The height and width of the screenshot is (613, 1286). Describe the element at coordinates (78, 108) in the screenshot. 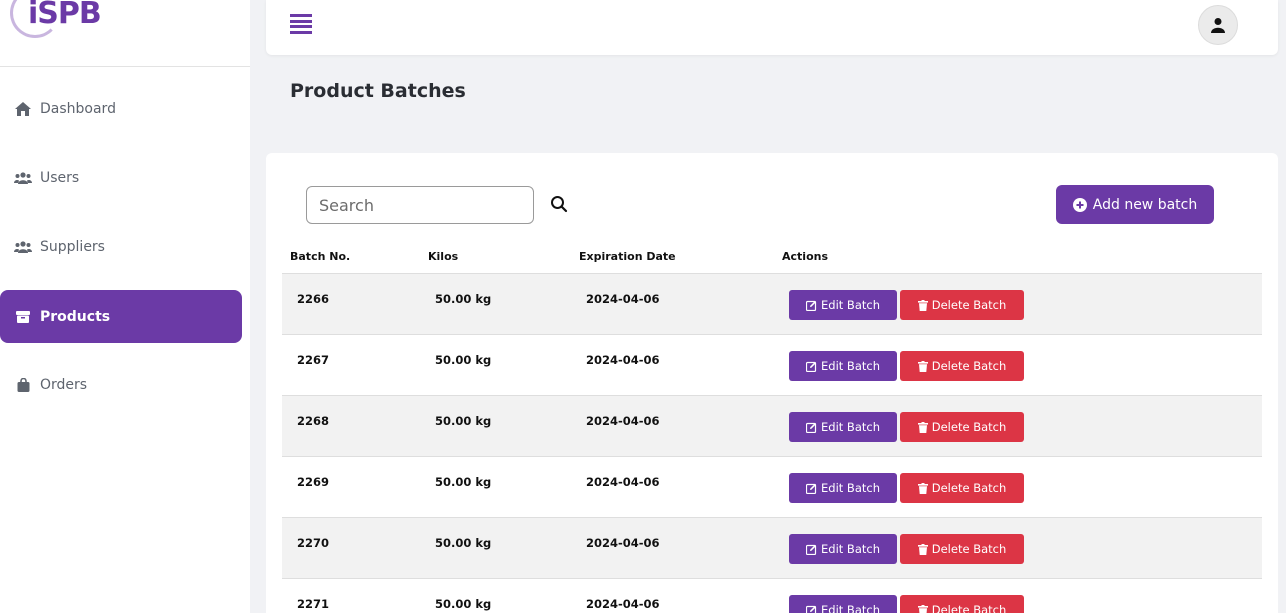

I see `sidebar-item-label: Dashboard` at that location.